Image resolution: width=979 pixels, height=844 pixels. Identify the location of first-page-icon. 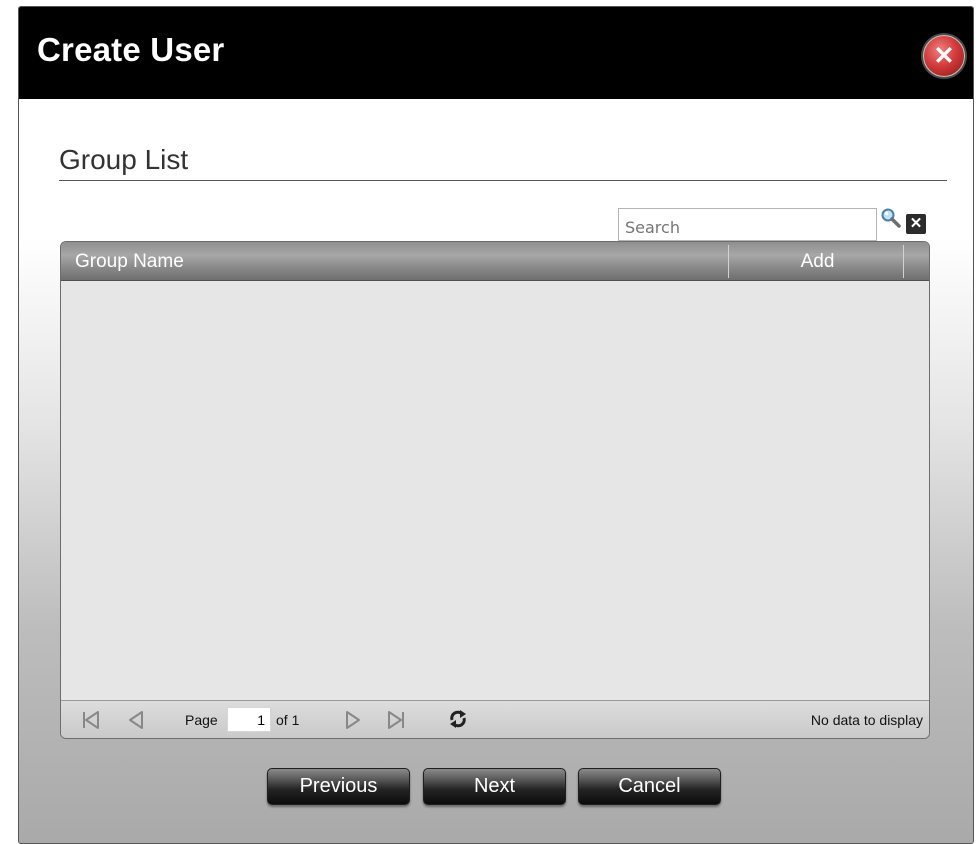
(91, 720).